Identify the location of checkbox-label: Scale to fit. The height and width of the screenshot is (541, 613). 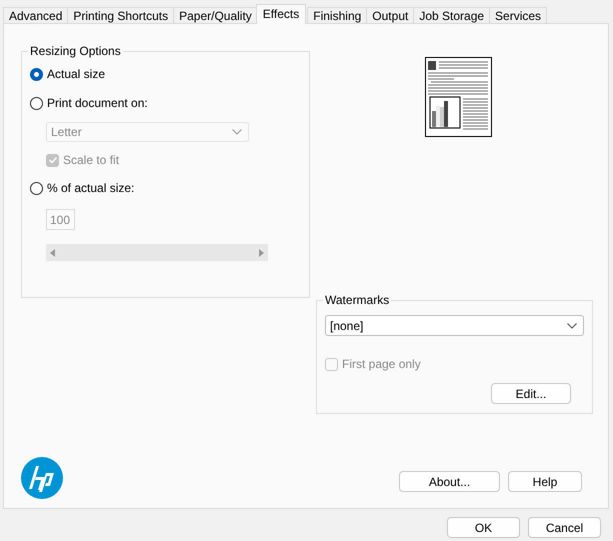
(91, 160).